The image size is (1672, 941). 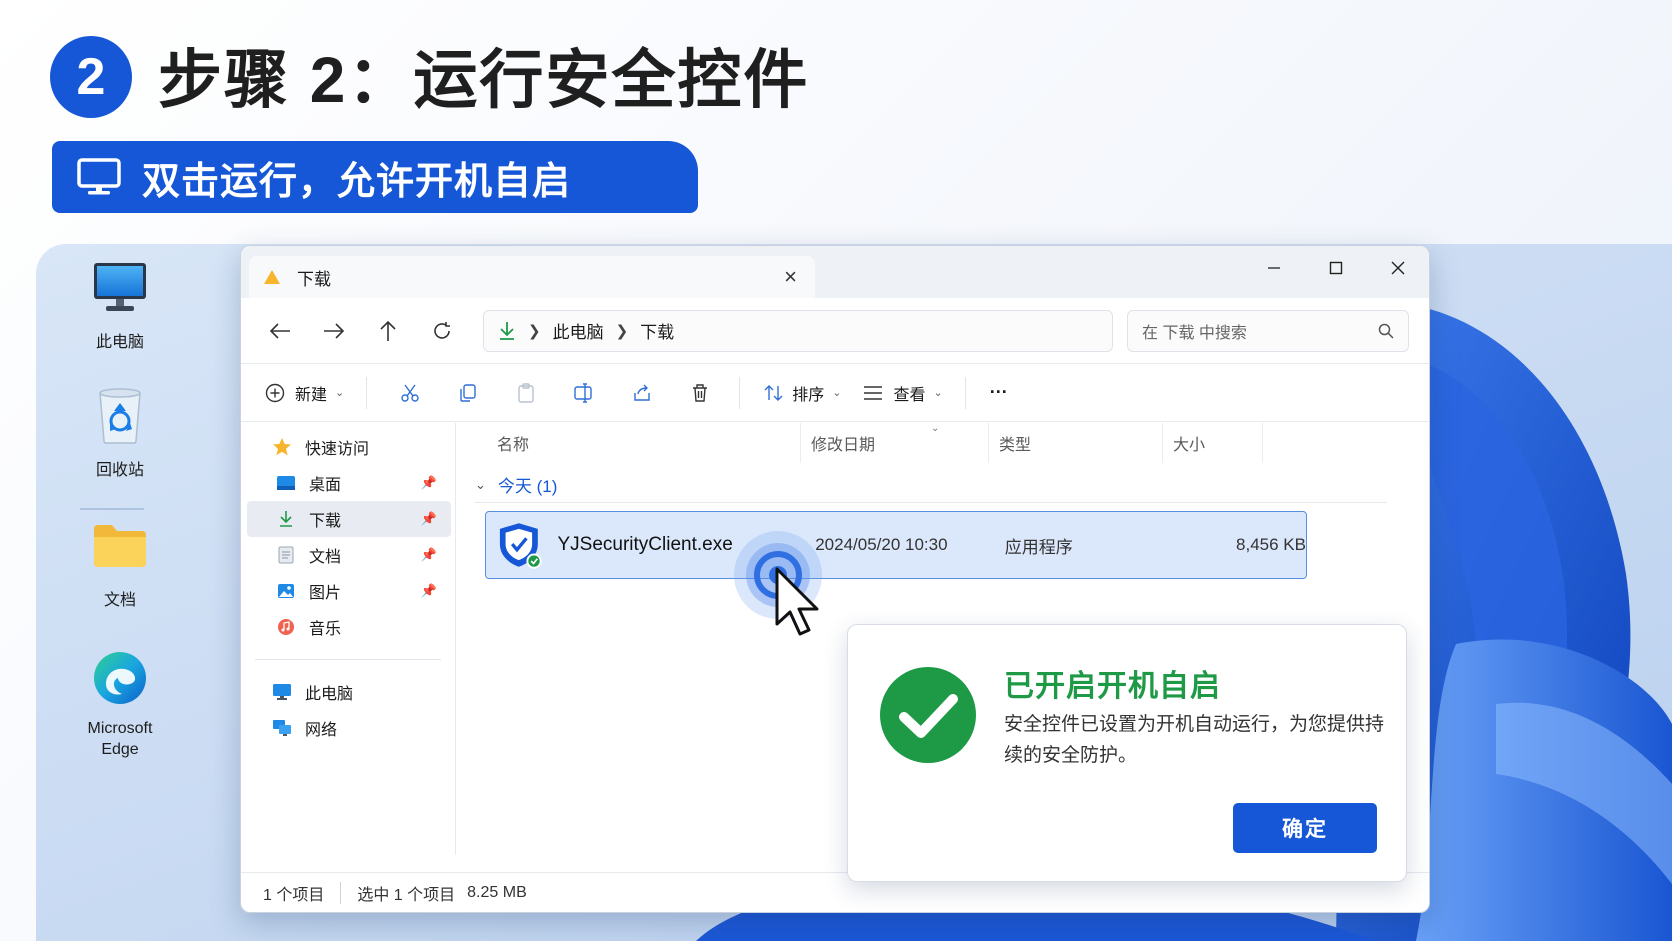 What do you see at coordinates (790, 277) in the screenshot?
I see `tab-close-icon: ×` at bounding box center [790, 277].